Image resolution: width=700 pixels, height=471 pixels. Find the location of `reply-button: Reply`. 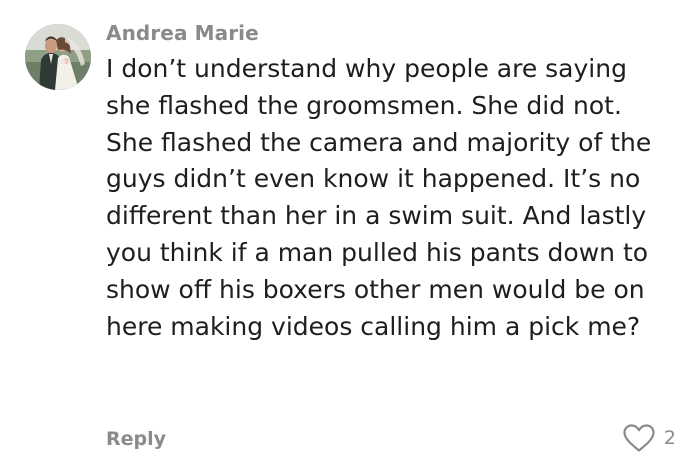

reply-button: Reply is located at coordinates (136, 439).